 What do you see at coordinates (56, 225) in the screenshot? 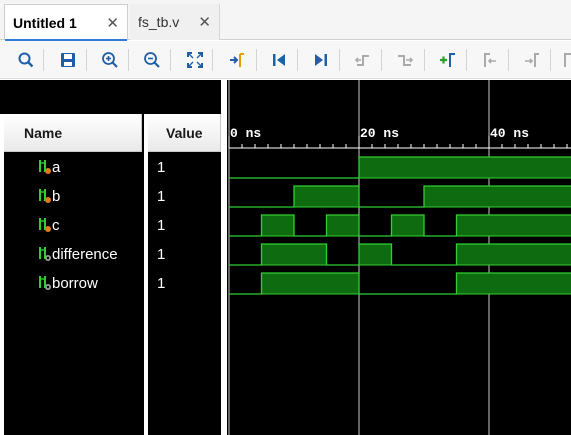
I see `signal-name: c` at bounding box center [56, 225].